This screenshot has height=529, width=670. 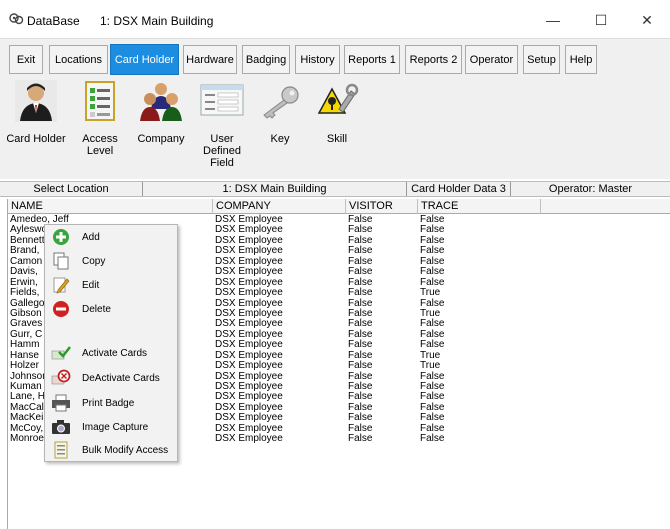 I want to click on tab-help: Help, so click(x=581, y=59).